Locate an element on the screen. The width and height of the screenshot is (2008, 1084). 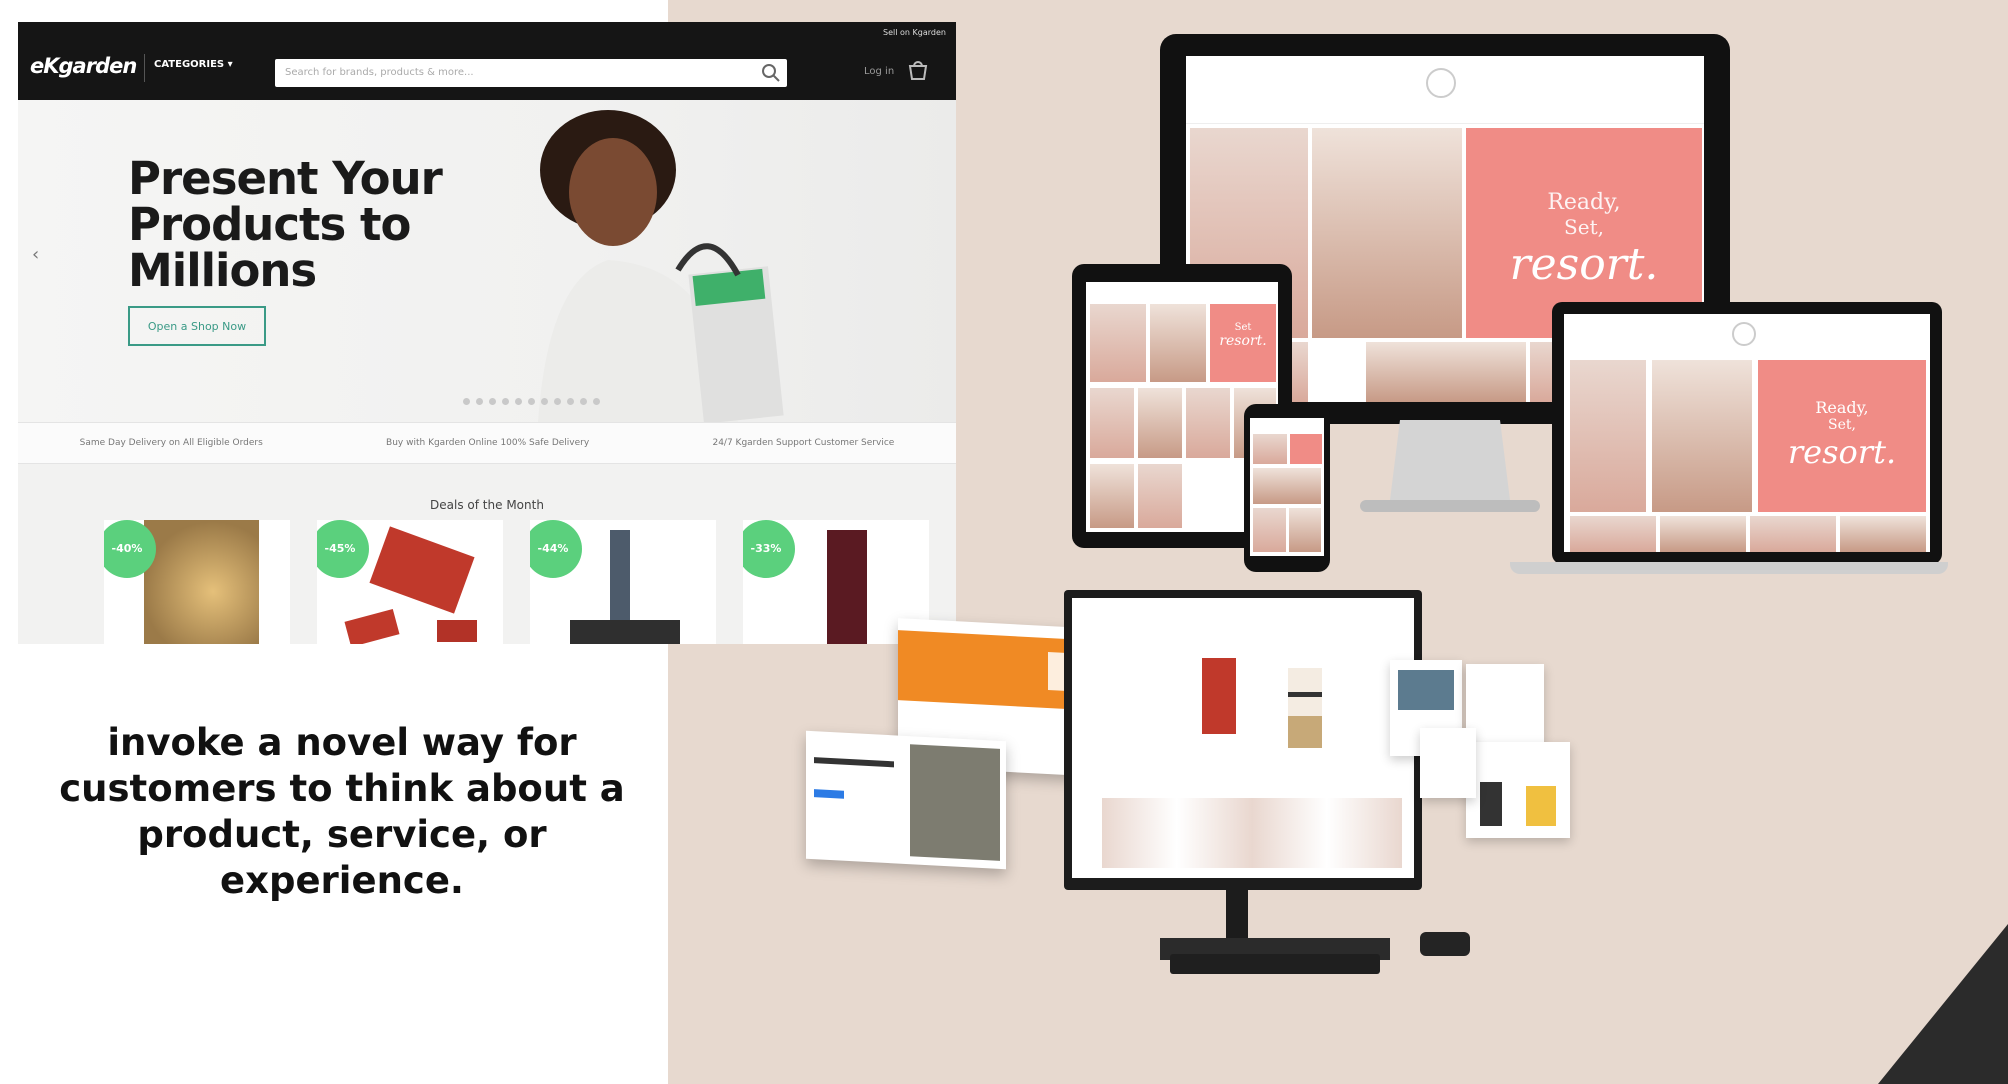
laptop-screen: Ready, Set, resort. is located at coordinates (1747, 433).